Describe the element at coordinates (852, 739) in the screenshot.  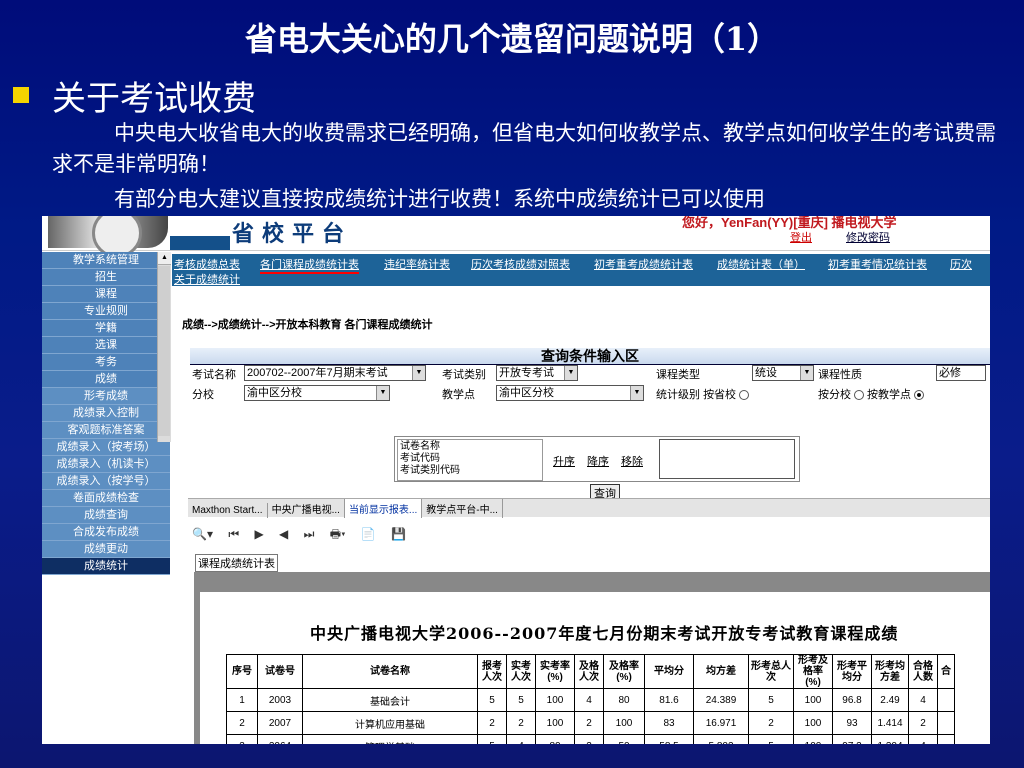
I see `table-cell: 97.2` at that location.